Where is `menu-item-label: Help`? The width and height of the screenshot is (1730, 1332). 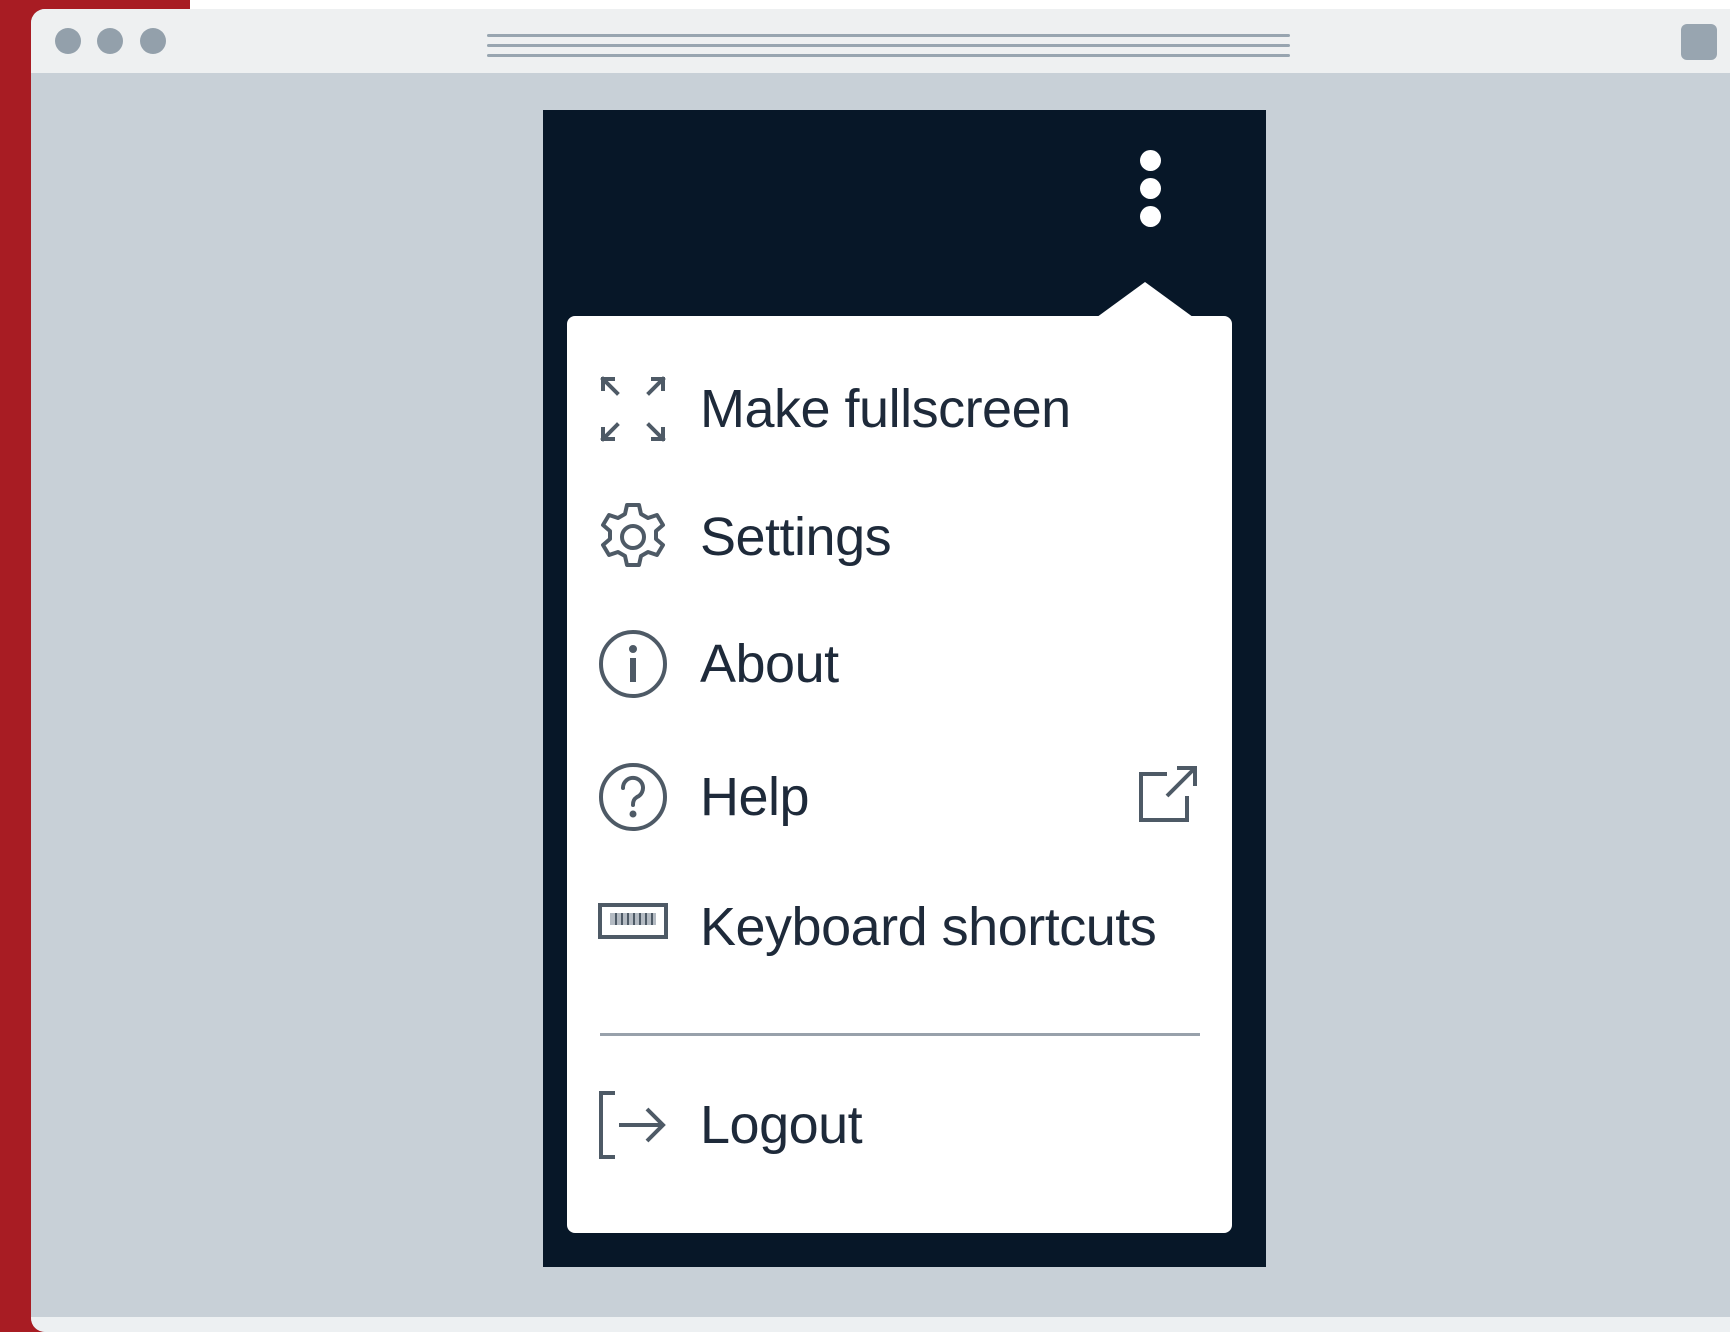 menu-item-label: Help is located at coordinates (755, 797).